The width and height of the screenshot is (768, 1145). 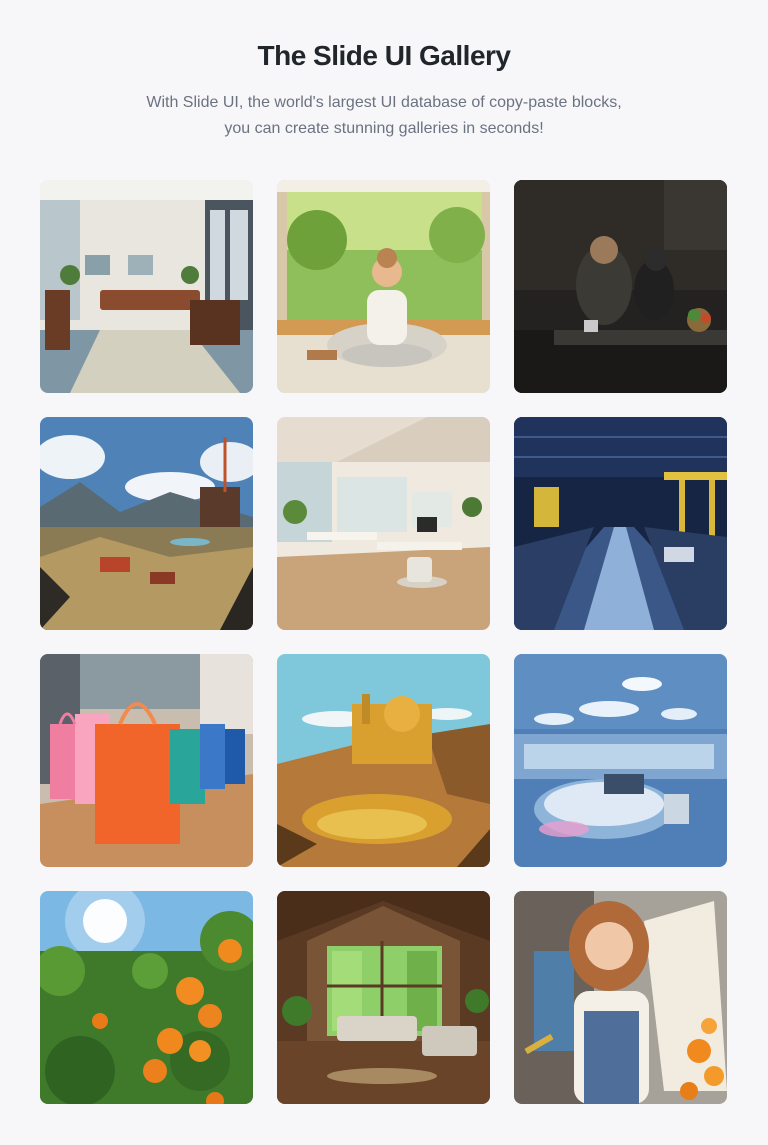 I want to click on gallery-item-golden-machine, so click(x=383, y=760).